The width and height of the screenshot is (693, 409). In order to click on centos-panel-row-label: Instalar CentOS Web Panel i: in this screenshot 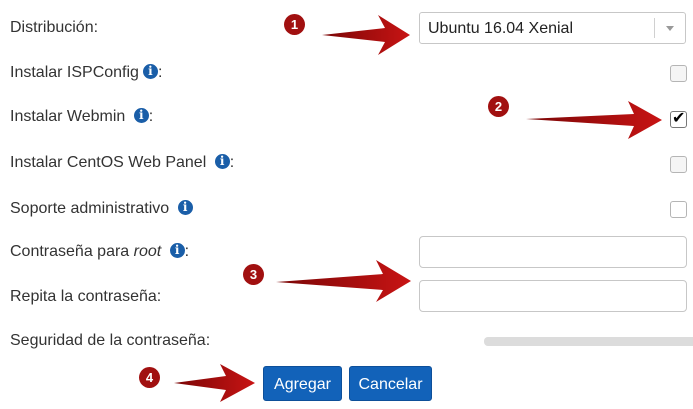, I will do `click(122, 163)`.